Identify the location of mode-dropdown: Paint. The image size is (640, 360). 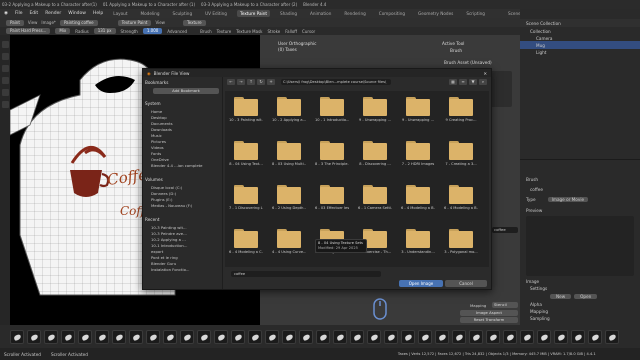
(15, 22).